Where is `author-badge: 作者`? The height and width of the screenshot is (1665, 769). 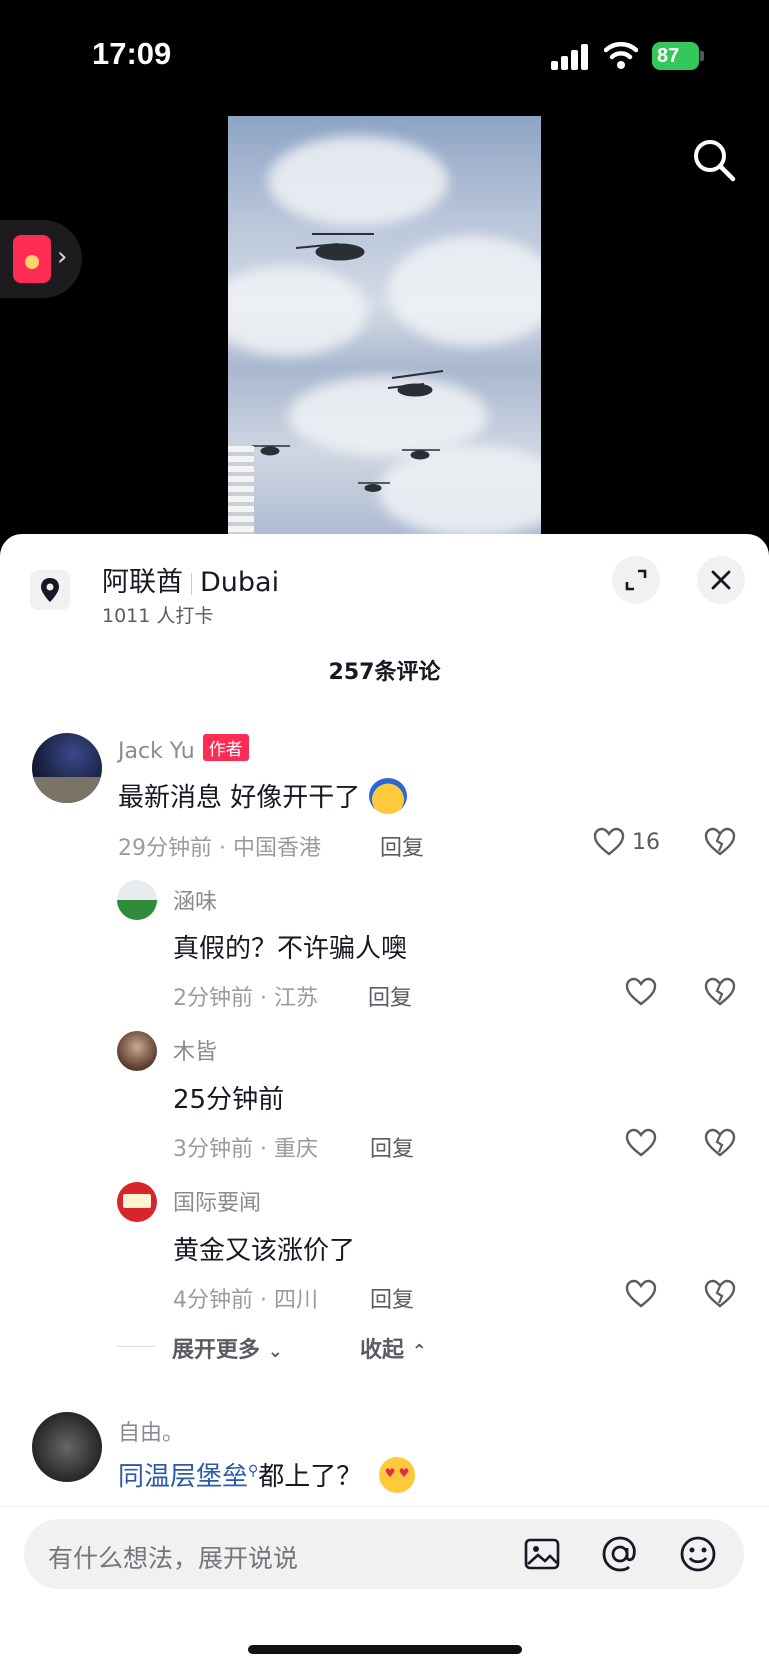
author-badge: 作者 is located at coordinates (225, 747).